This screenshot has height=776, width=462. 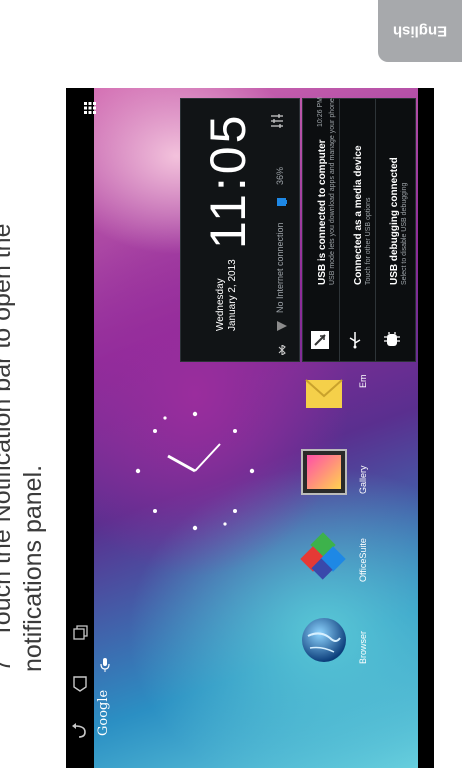 I want to click on notification-time: 10:26 PM, so click(x=320, y=112).